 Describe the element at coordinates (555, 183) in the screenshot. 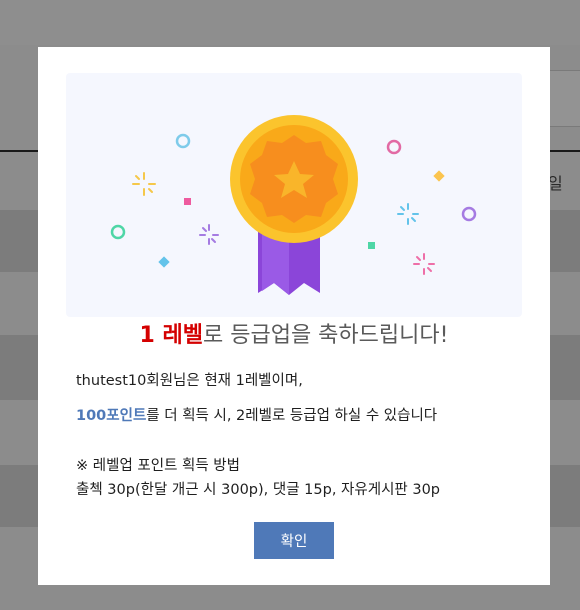

I see `background-text: 일` at that location.